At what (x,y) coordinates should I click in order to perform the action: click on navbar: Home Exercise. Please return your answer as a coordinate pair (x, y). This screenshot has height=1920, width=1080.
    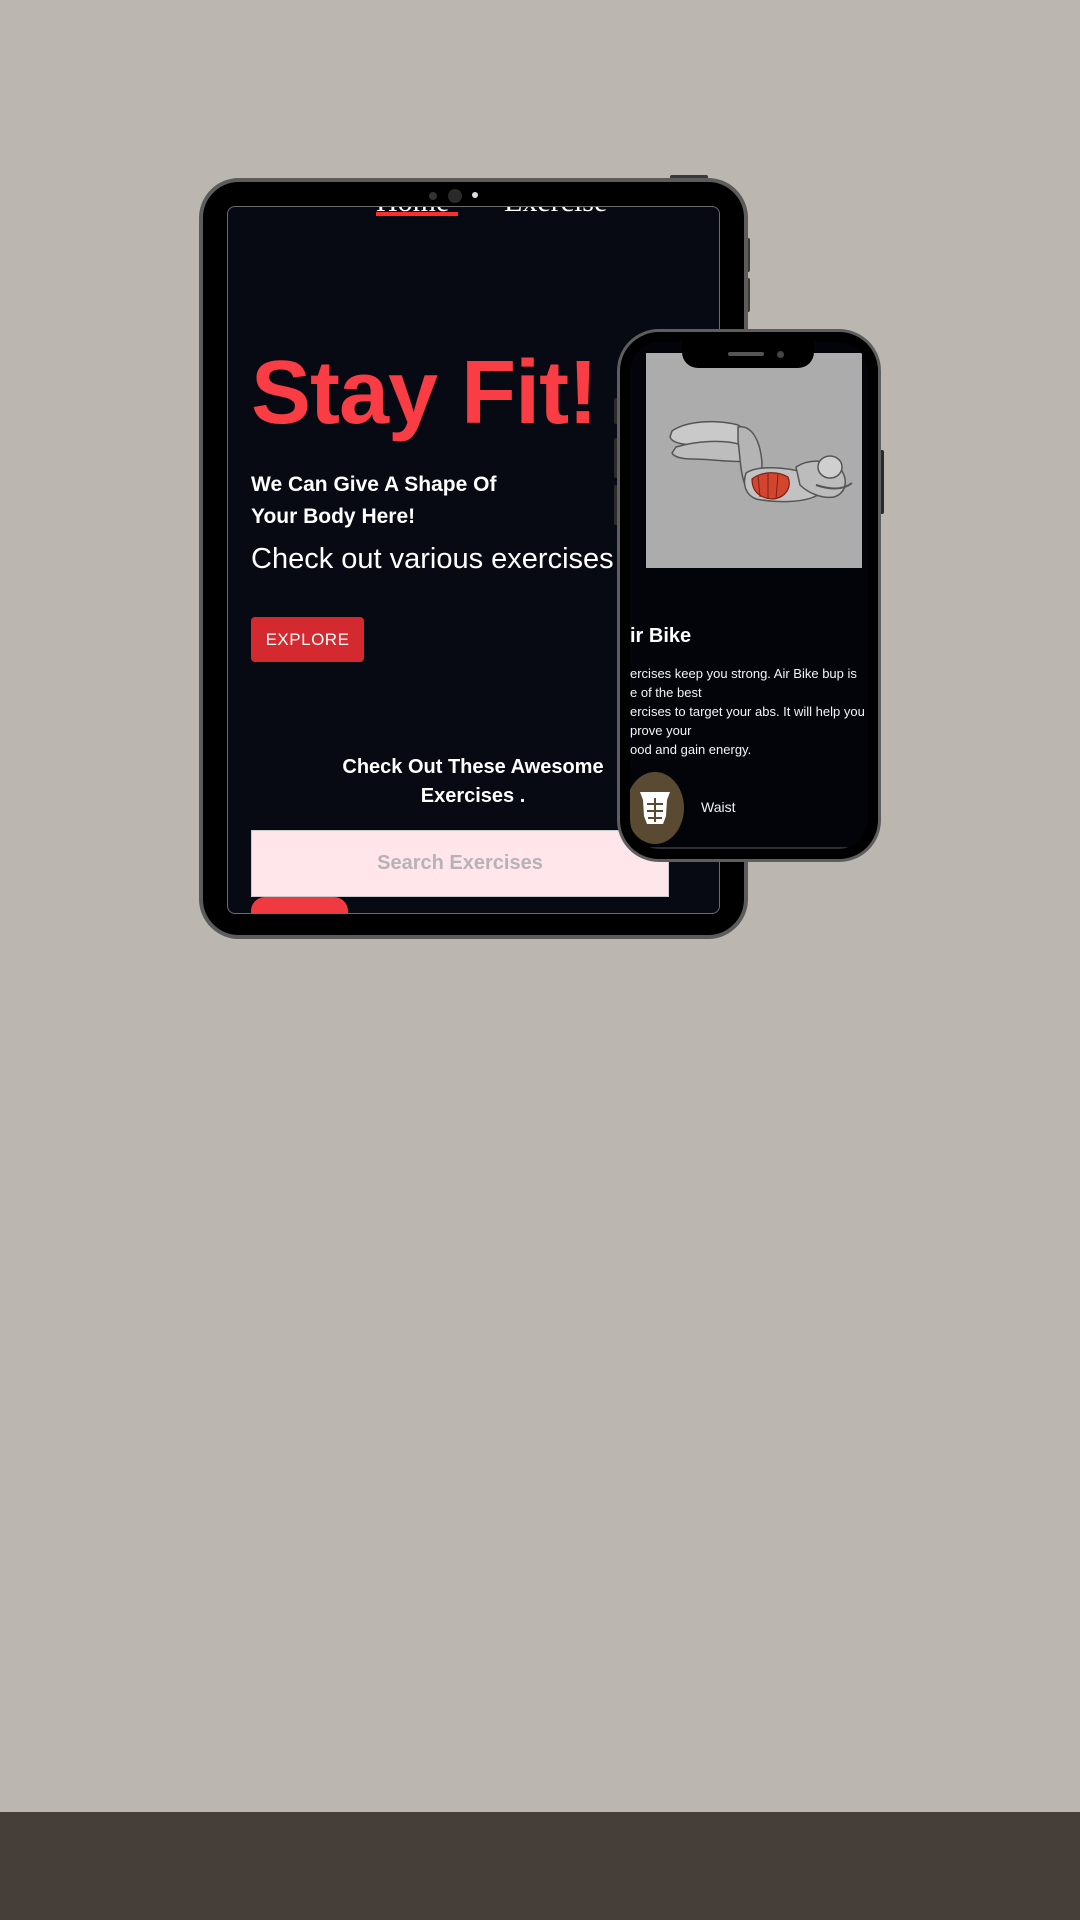
    Looking at the image, I should click on (473, 213).